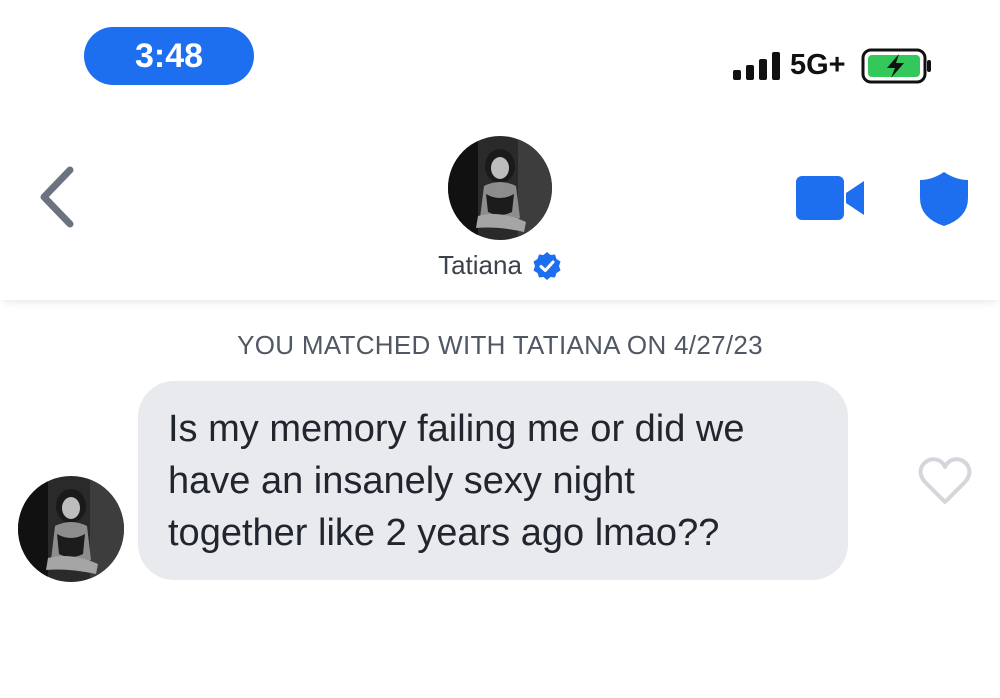 Image resolution: width=1000 pixels, height=698 pixels. What do you see at coordinates (756, 66) in the screenshot?
I see `signal-bars-icon` at bounding box center [756, 66].